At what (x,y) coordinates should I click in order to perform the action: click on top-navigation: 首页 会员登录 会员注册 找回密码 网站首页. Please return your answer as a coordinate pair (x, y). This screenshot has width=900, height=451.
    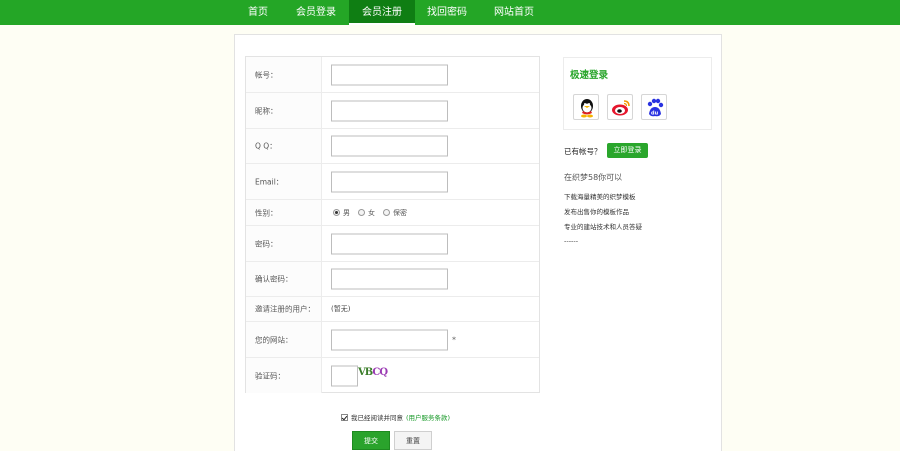
    Looking at the image, I should click on (450, 12).